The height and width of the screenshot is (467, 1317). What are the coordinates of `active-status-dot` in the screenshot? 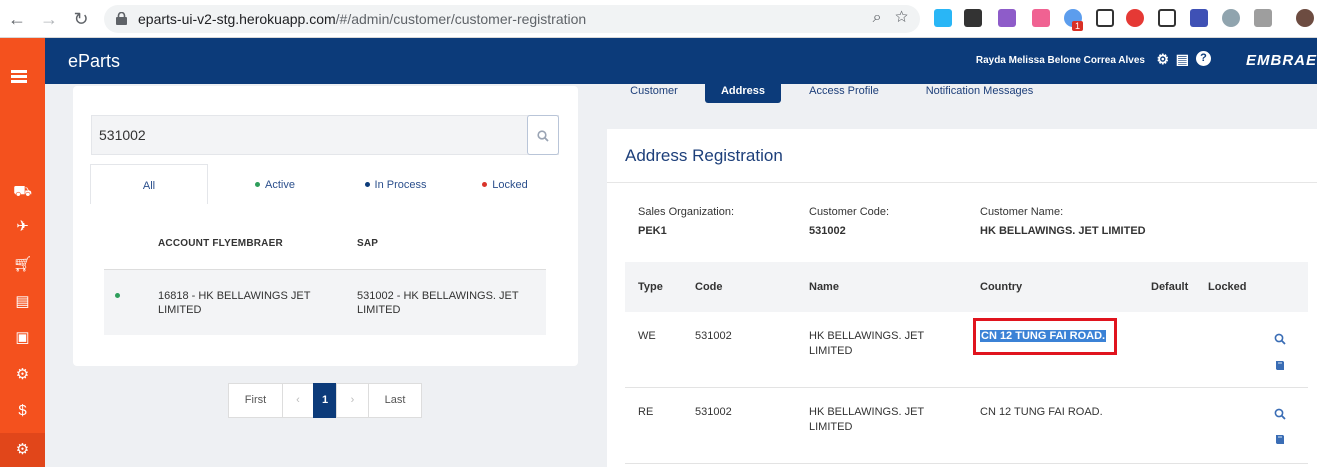 It's located at (117, 295).